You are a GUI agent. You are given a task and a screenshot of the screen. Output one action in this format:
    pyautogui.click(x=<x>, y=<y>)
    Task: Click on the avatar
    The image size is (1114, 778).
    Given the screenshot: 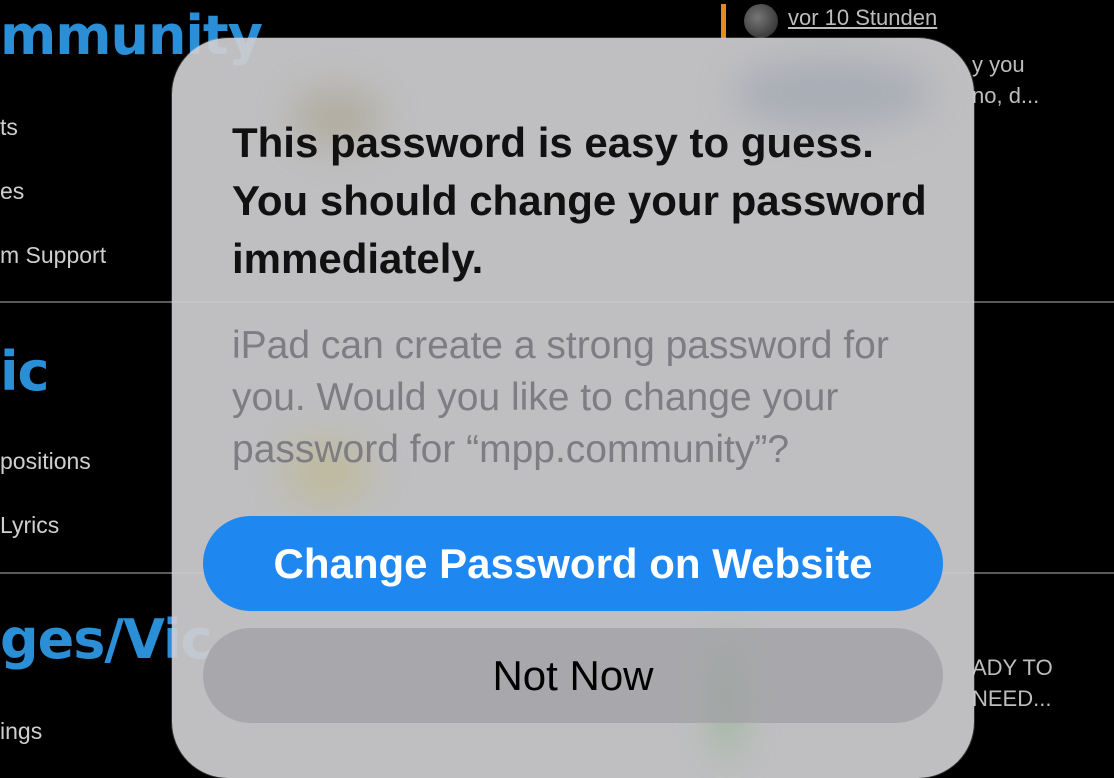 What is the action you would take?
    pyautogui.click(x=761, y=21)
    